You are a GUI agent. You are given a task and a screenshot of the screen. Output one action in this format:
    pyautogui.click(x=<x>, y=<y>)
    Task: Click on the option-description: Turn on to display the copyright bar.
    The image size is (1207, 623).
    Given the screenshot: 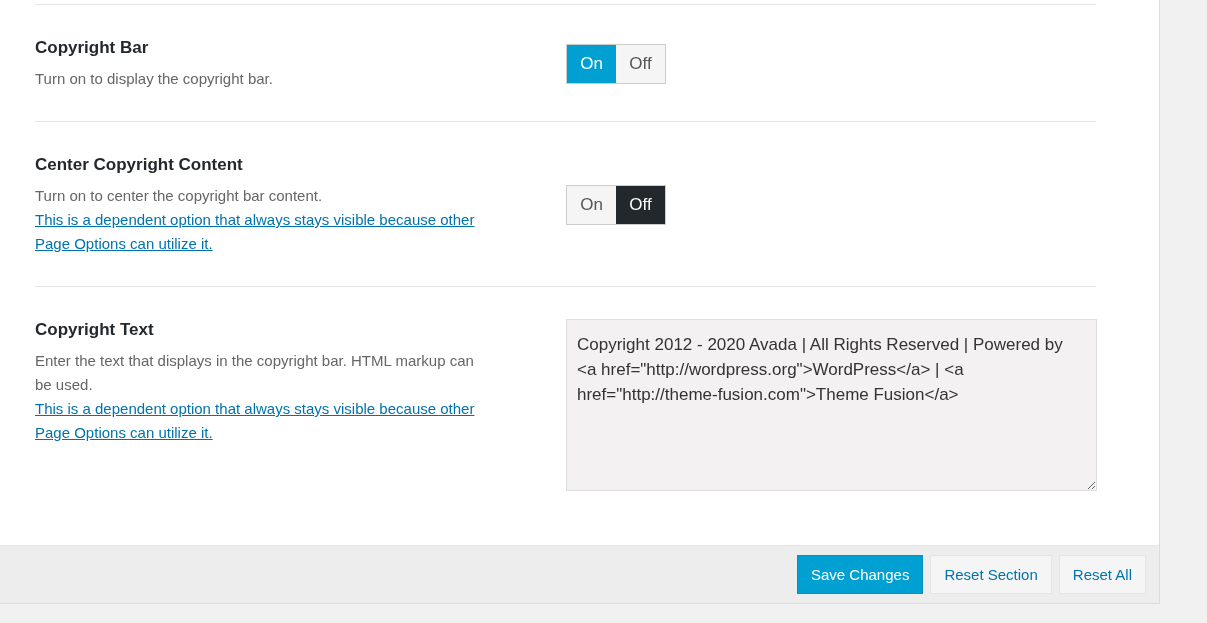 What is the action you would take?
    pyautogui.click(x=154, y=79)
    